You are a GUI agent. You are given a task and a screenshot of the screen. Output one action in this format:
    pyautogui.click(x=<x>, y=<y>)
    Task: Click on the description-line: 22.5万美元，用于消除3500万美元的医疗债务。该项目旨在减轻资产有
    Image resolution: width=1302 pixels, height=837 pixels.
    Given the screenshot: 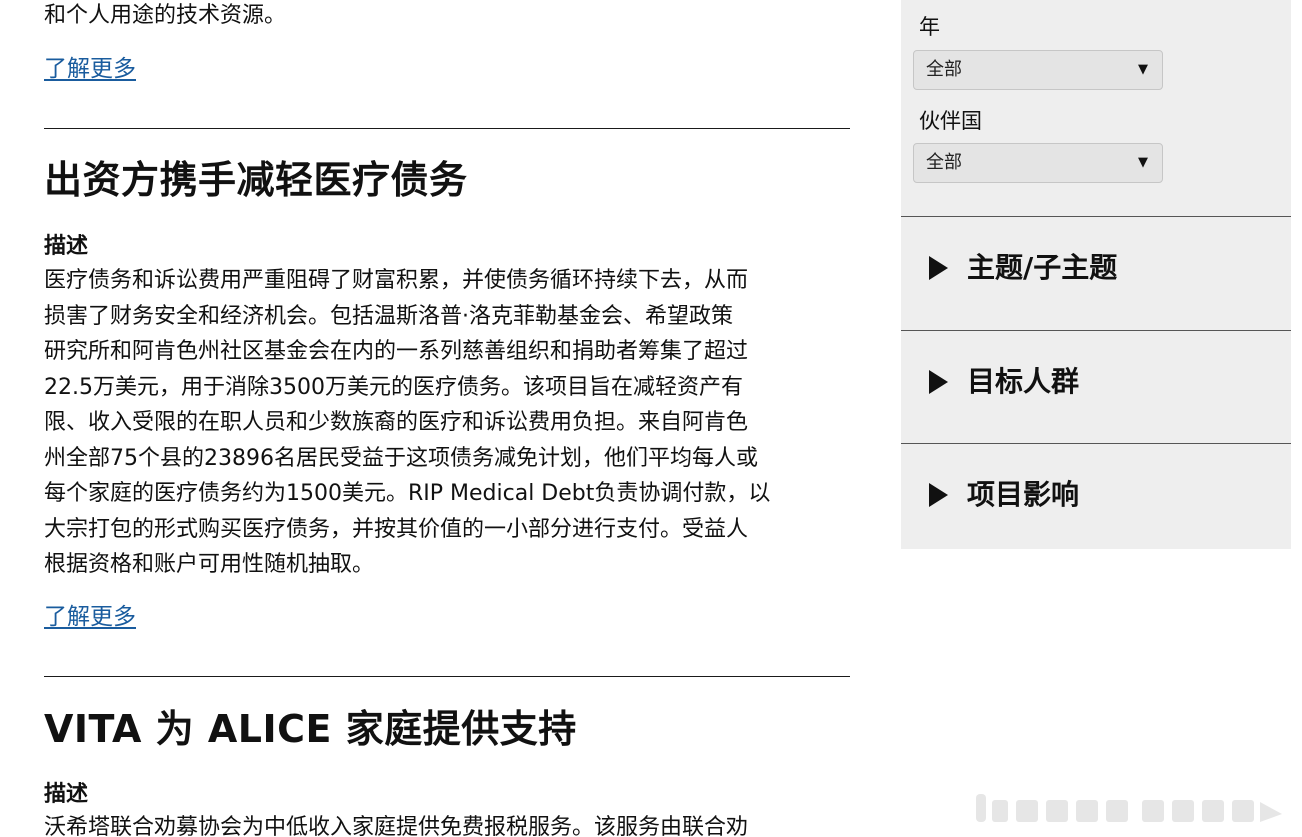 What is the action you would take?
    pyautogui.click(x=393, y=387)
    